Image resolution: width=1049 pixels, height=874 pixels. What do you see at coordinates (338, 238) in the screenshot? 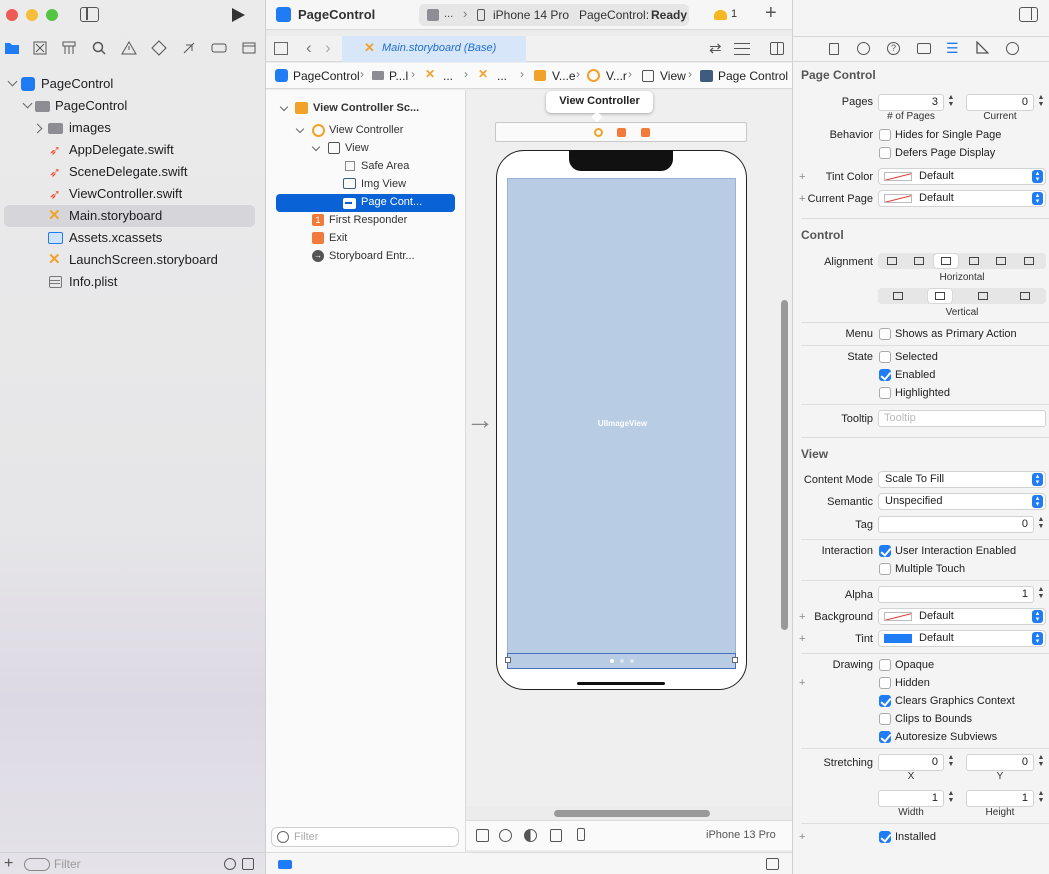
I see `outline-exit: Exit` at bounding box center [338, 238].